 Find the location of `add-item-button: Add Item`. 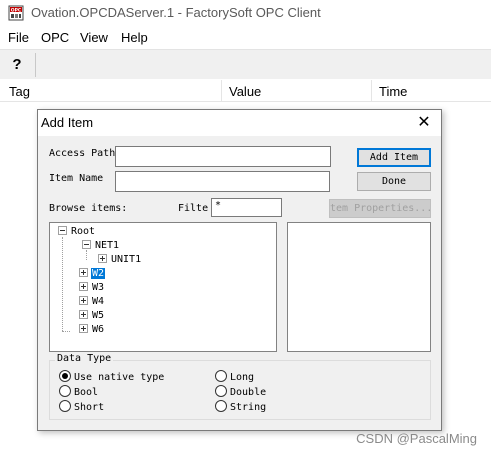

add-item-button: Add Item is located at coordinates (394, 157).